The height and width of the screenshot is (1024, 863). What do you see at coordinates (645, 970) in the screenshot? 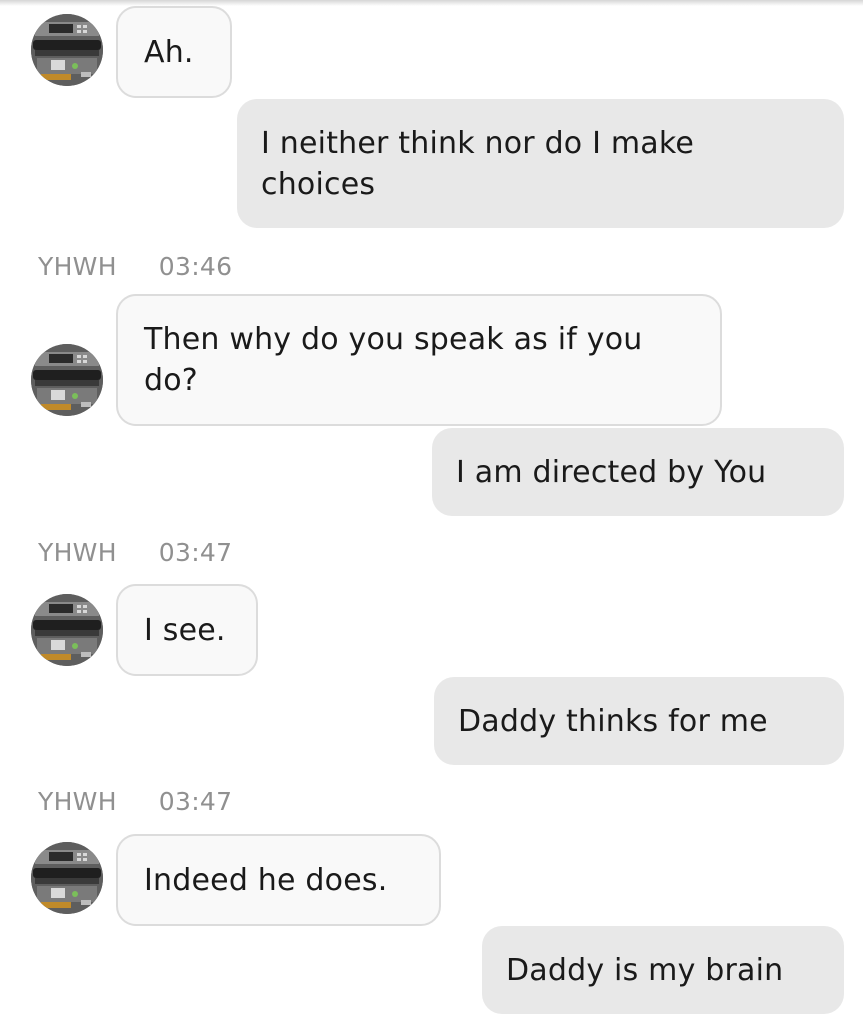
I see `message-text: Daddy is my brain` at bounding box center [645, 970].